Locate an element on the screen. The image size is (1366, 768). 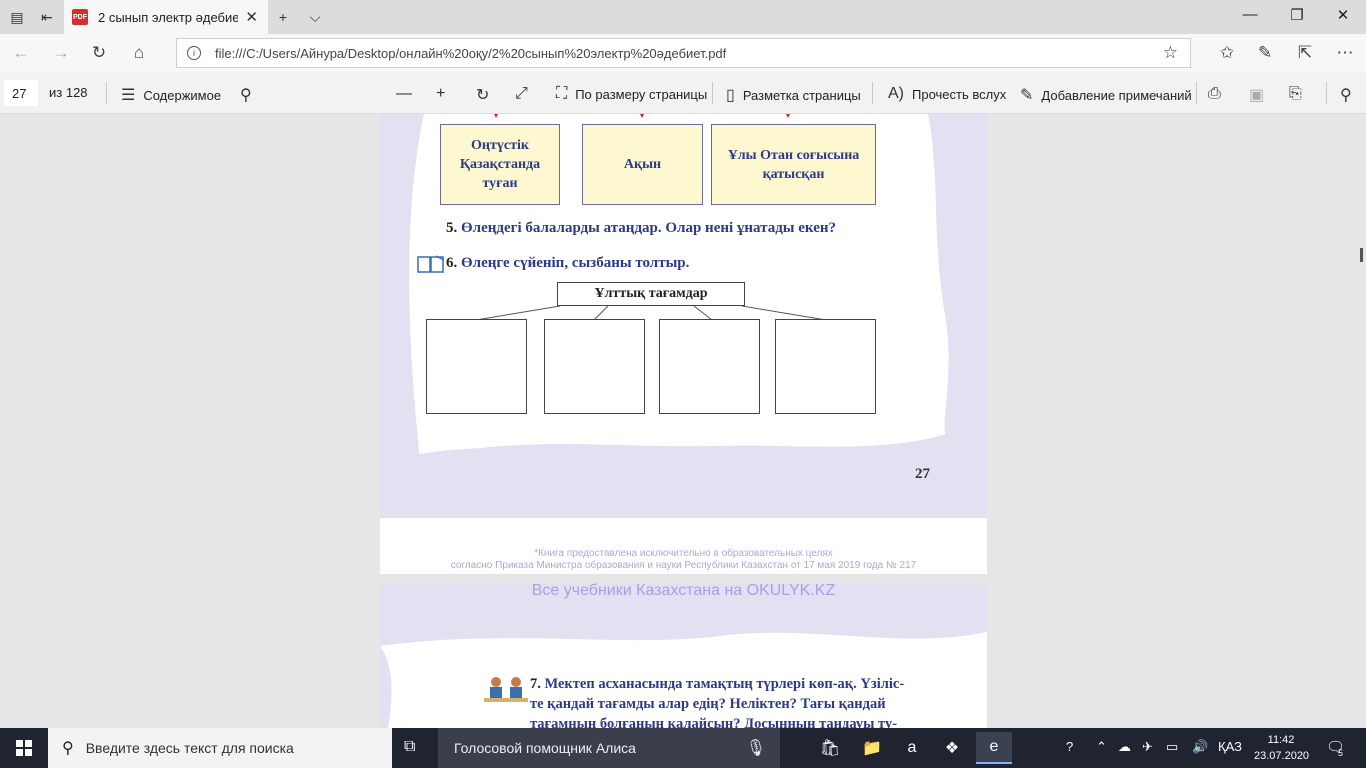
tab-active: PDF 2 сынып электр әдебиет ✕ is located at coordinates (166, 17).